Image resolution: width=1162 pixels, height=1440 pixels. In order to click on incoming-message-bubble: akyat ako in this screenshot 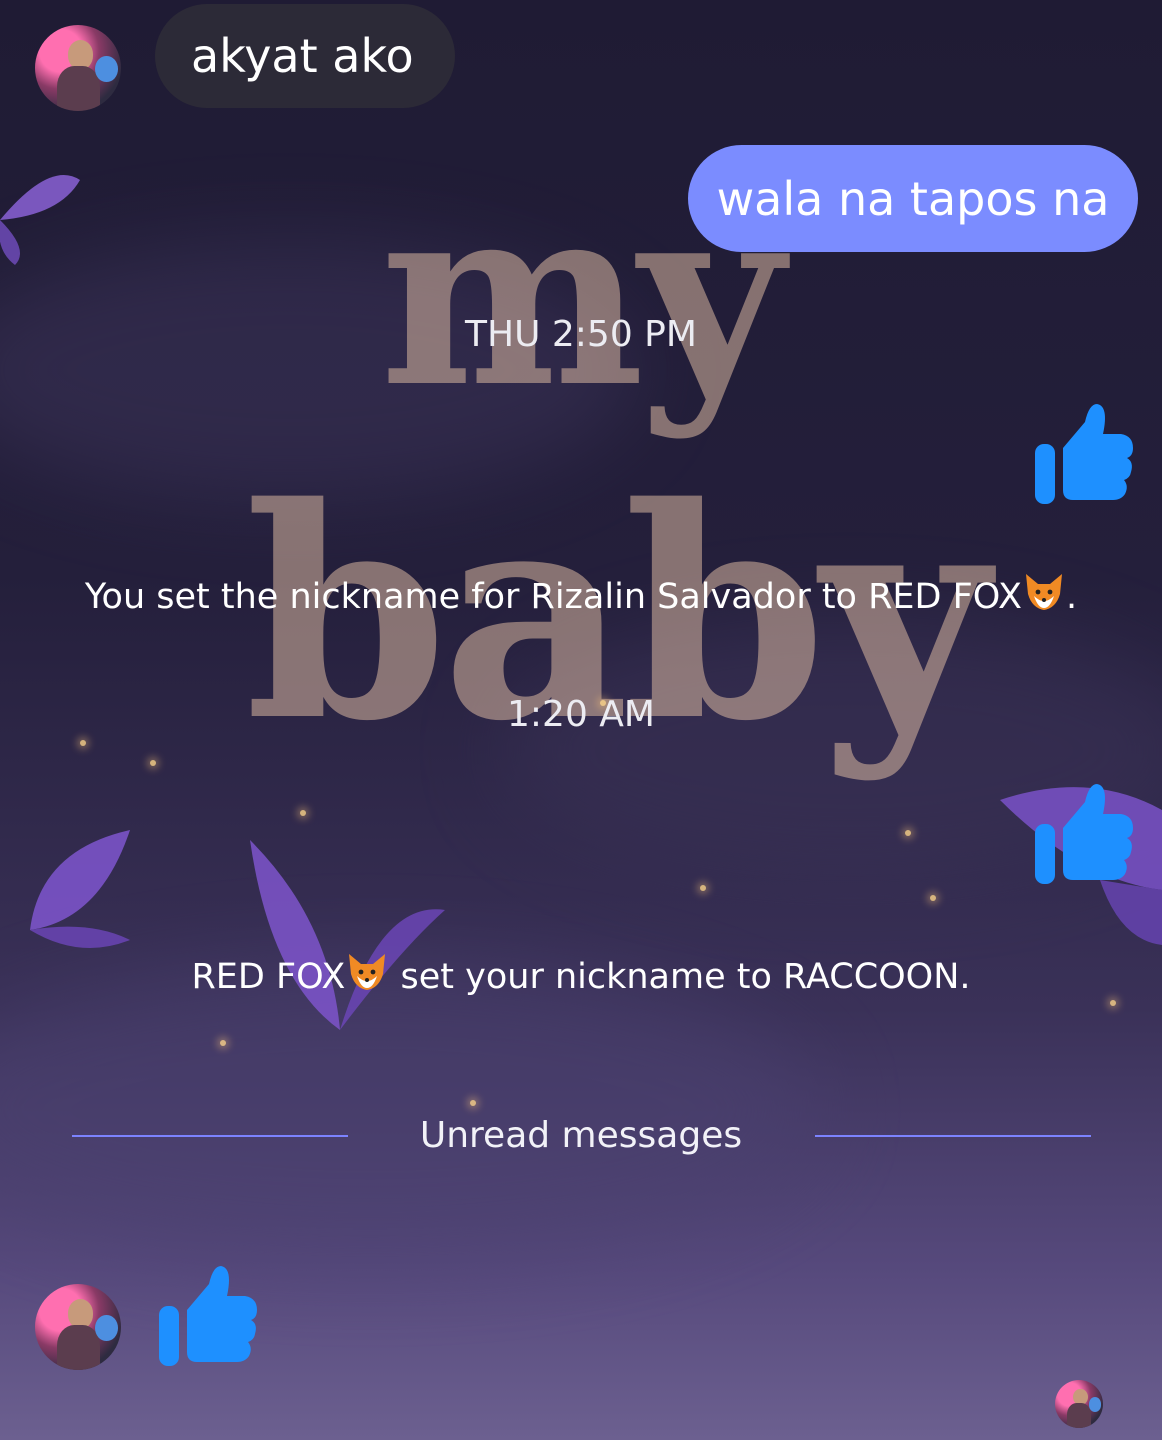, I will do `click(305, 56)`.